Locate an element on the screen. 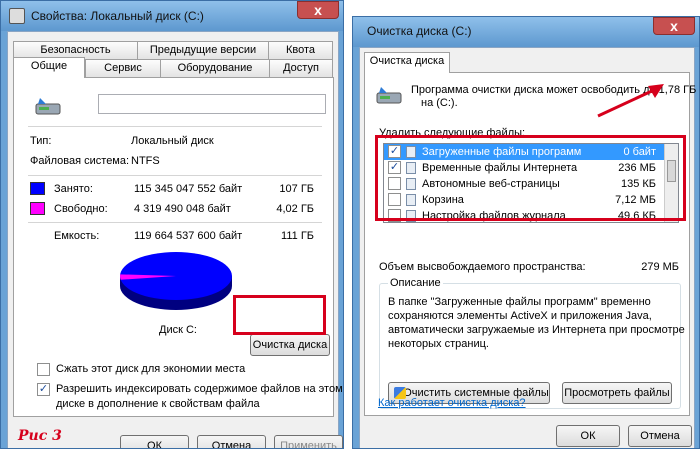 The image size is (700, 449). compress-checkbox is located at coordinates (43, 369).